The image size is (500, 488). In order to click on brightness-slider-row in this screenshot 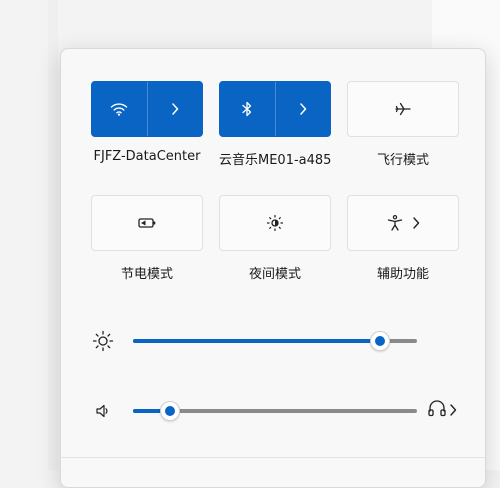, I will do `click(291, 340)`.